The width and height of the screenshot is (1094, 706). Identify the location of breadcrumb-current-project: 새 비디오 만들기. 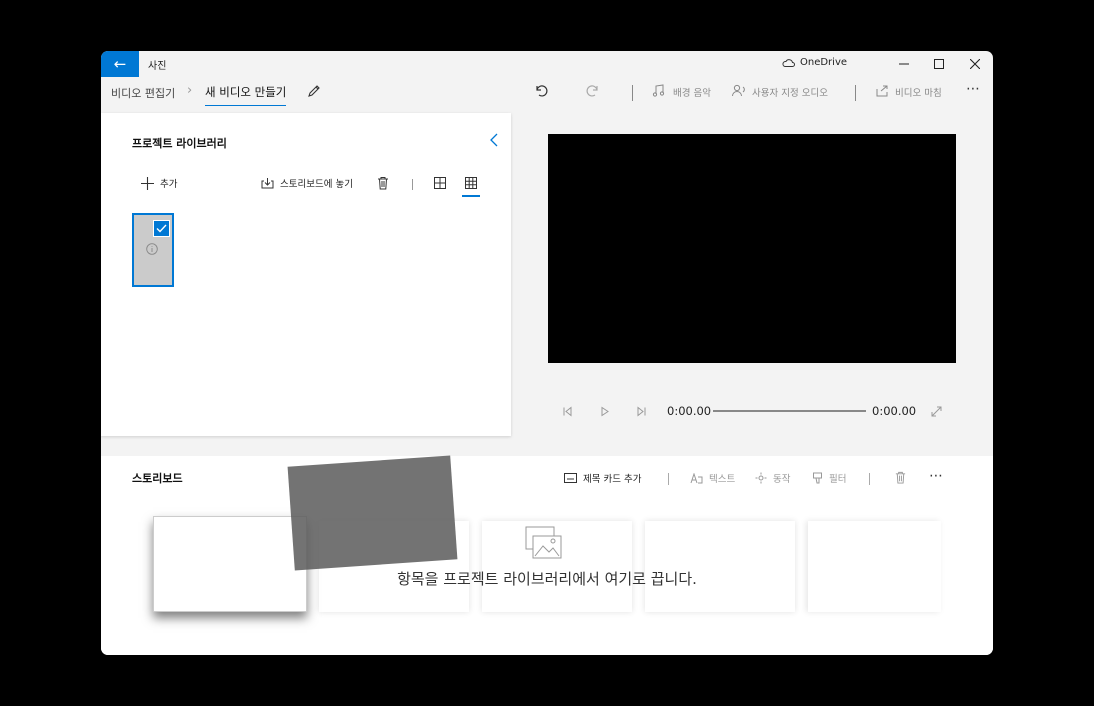
(246, 95).